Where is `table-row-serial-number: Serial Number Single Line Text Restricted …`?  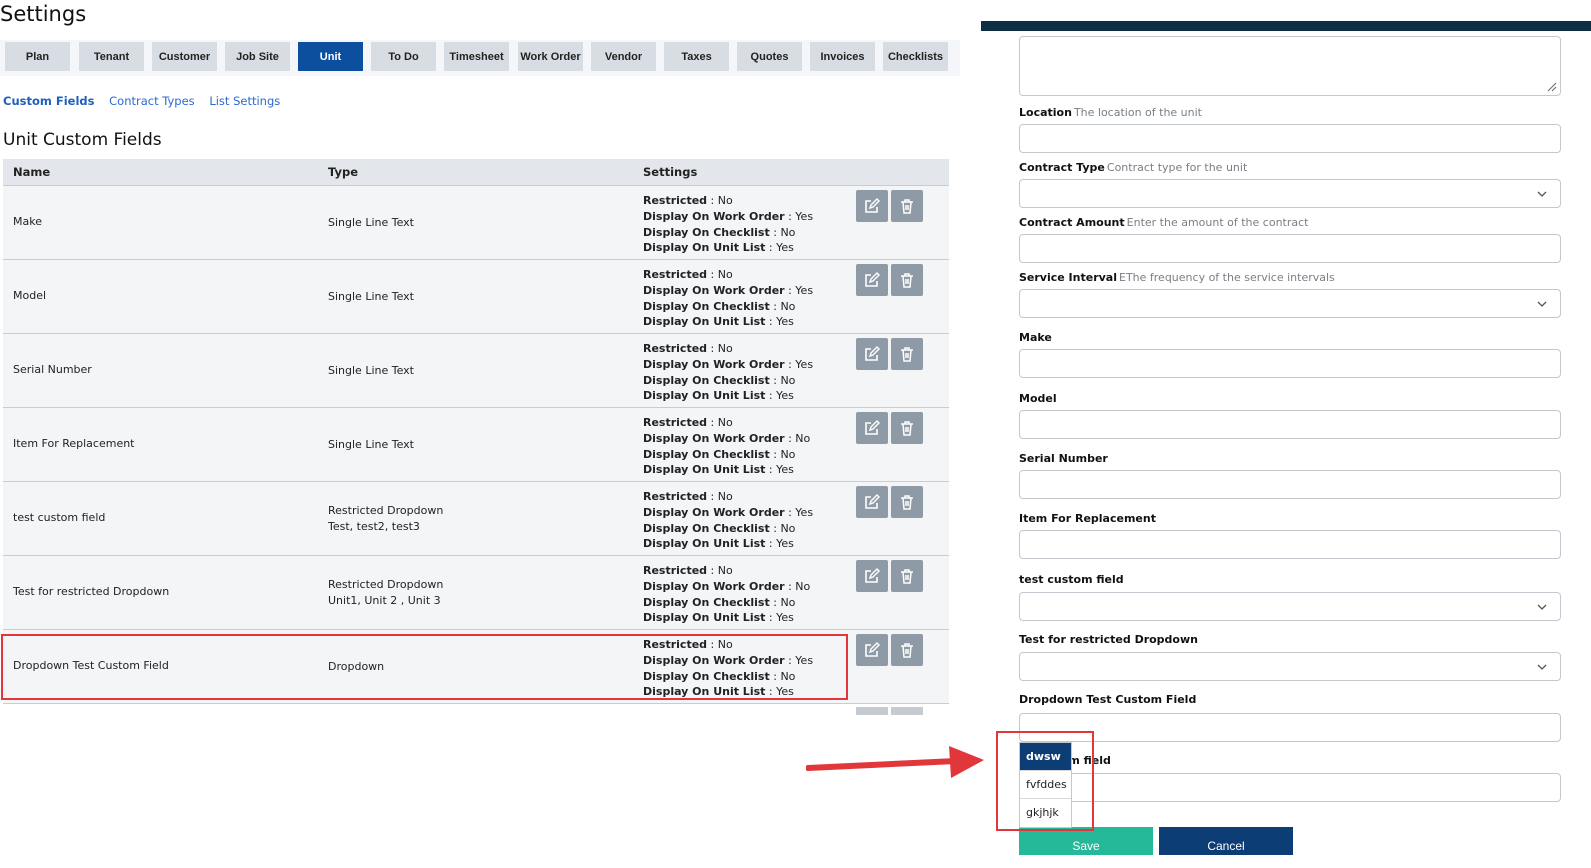
table-row-serial-number: Serial Number Single Line Text Restricted … is located at coordinates (476, 370).